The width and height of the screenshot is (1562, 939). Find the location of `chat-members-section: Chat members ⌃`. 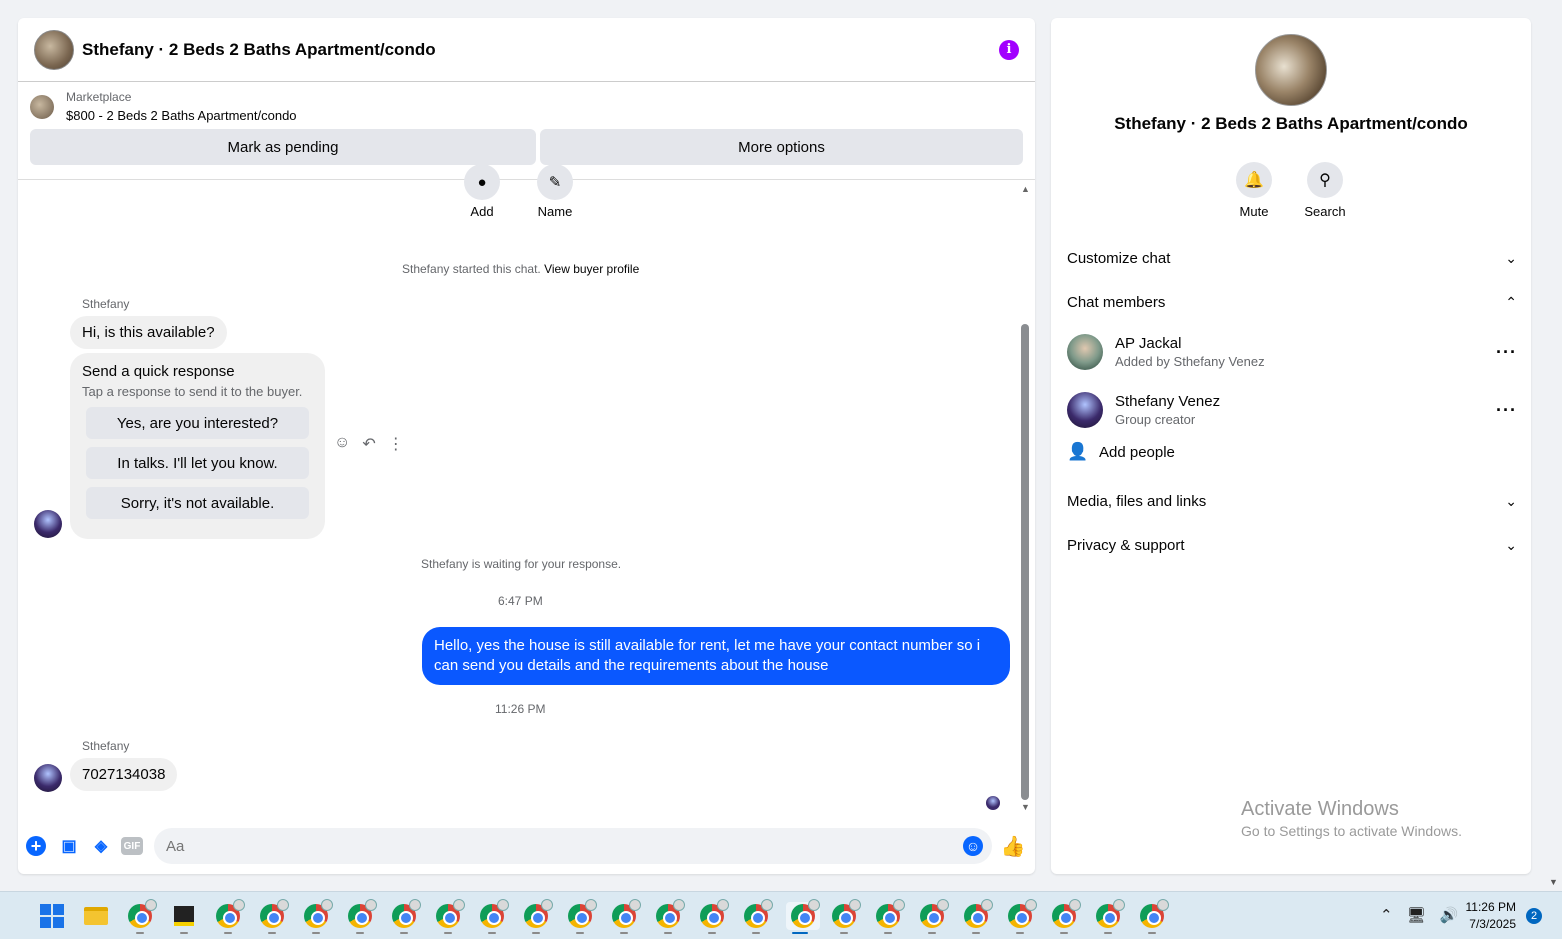

chat-members-section: Chat members ⌃ is located at coordinates (1292, 302).